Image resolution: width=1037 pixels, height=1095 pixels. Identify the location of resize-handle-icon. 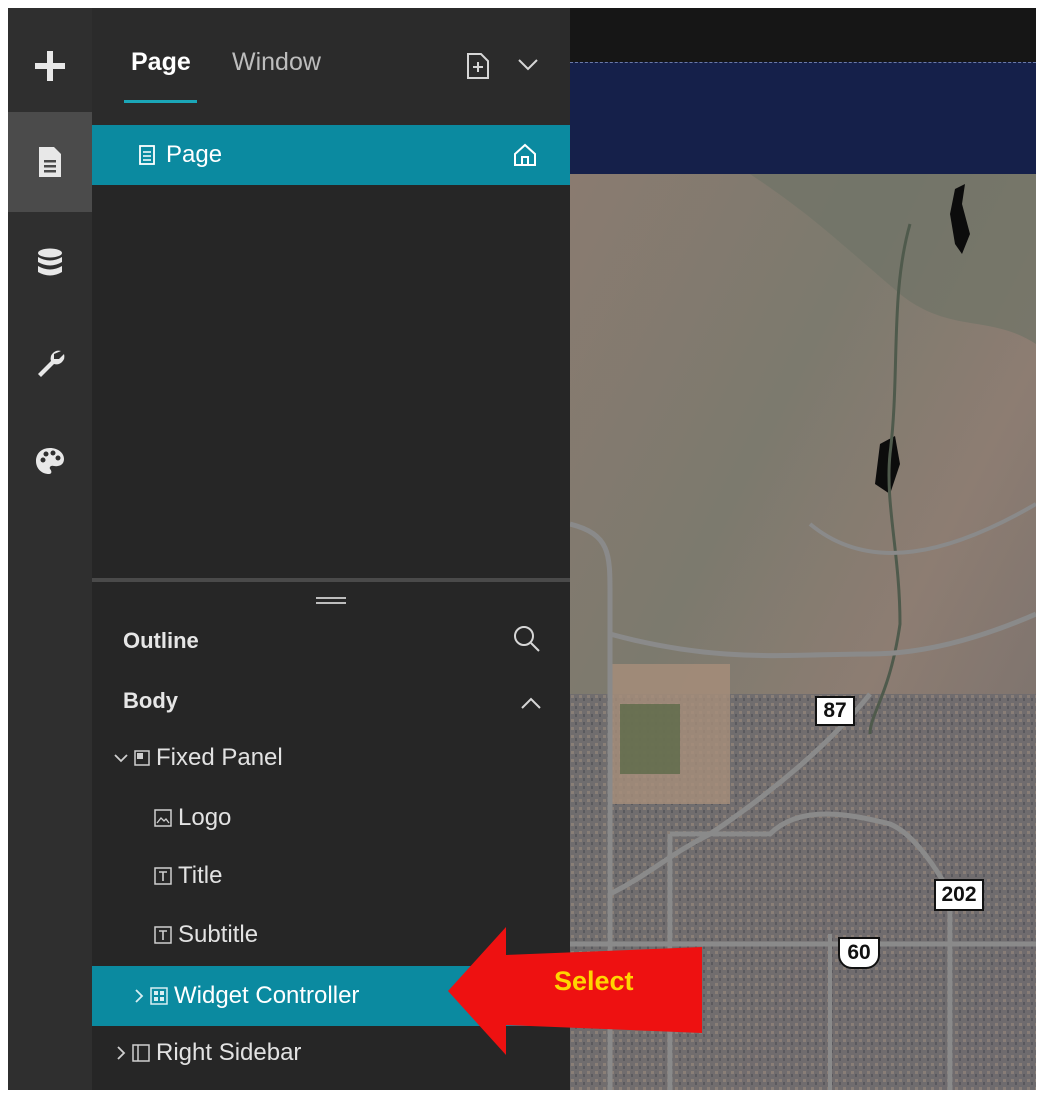
(331, 601).